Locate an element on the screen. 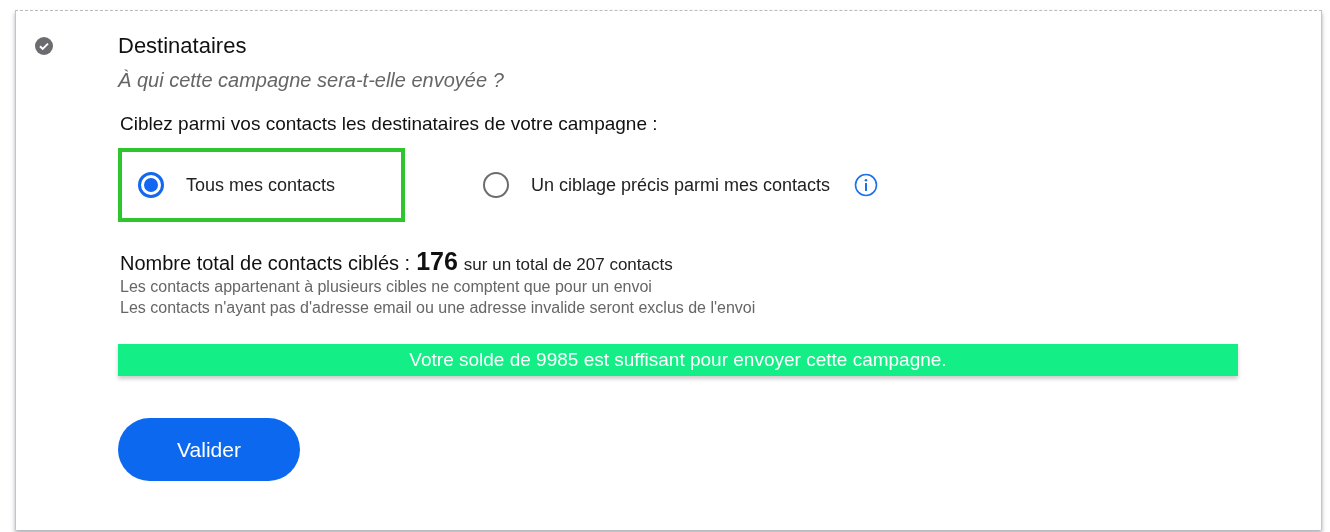 The width and height of the screenshot is (1330, 532). info-icon is located at coordinates (866, 185).